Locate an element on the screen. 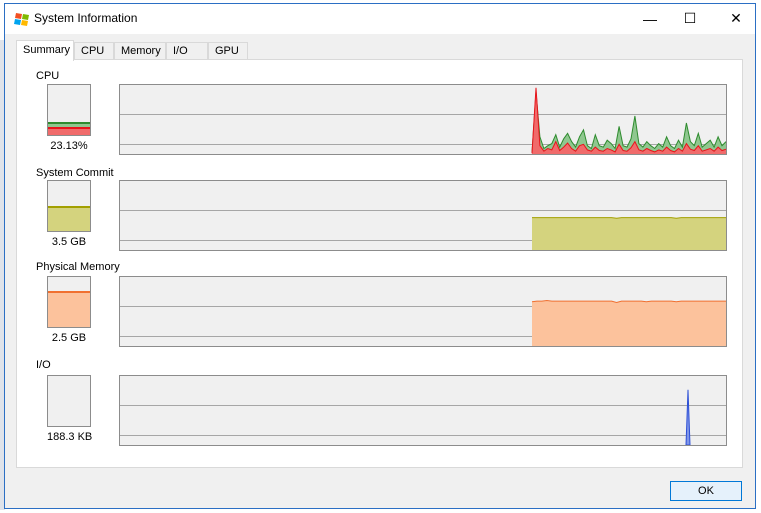 The width and height of the screenshot is (761, 513). tab-summary: Summary is located at coordinates (45, 50).